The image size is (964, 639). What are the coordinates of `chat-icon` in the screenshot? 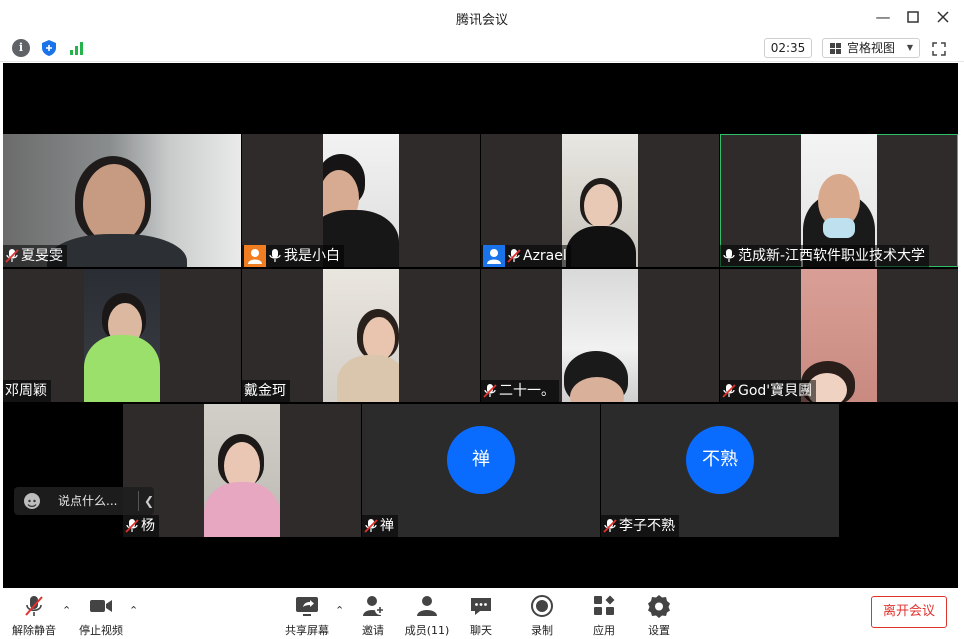 It's located at (481, 606).